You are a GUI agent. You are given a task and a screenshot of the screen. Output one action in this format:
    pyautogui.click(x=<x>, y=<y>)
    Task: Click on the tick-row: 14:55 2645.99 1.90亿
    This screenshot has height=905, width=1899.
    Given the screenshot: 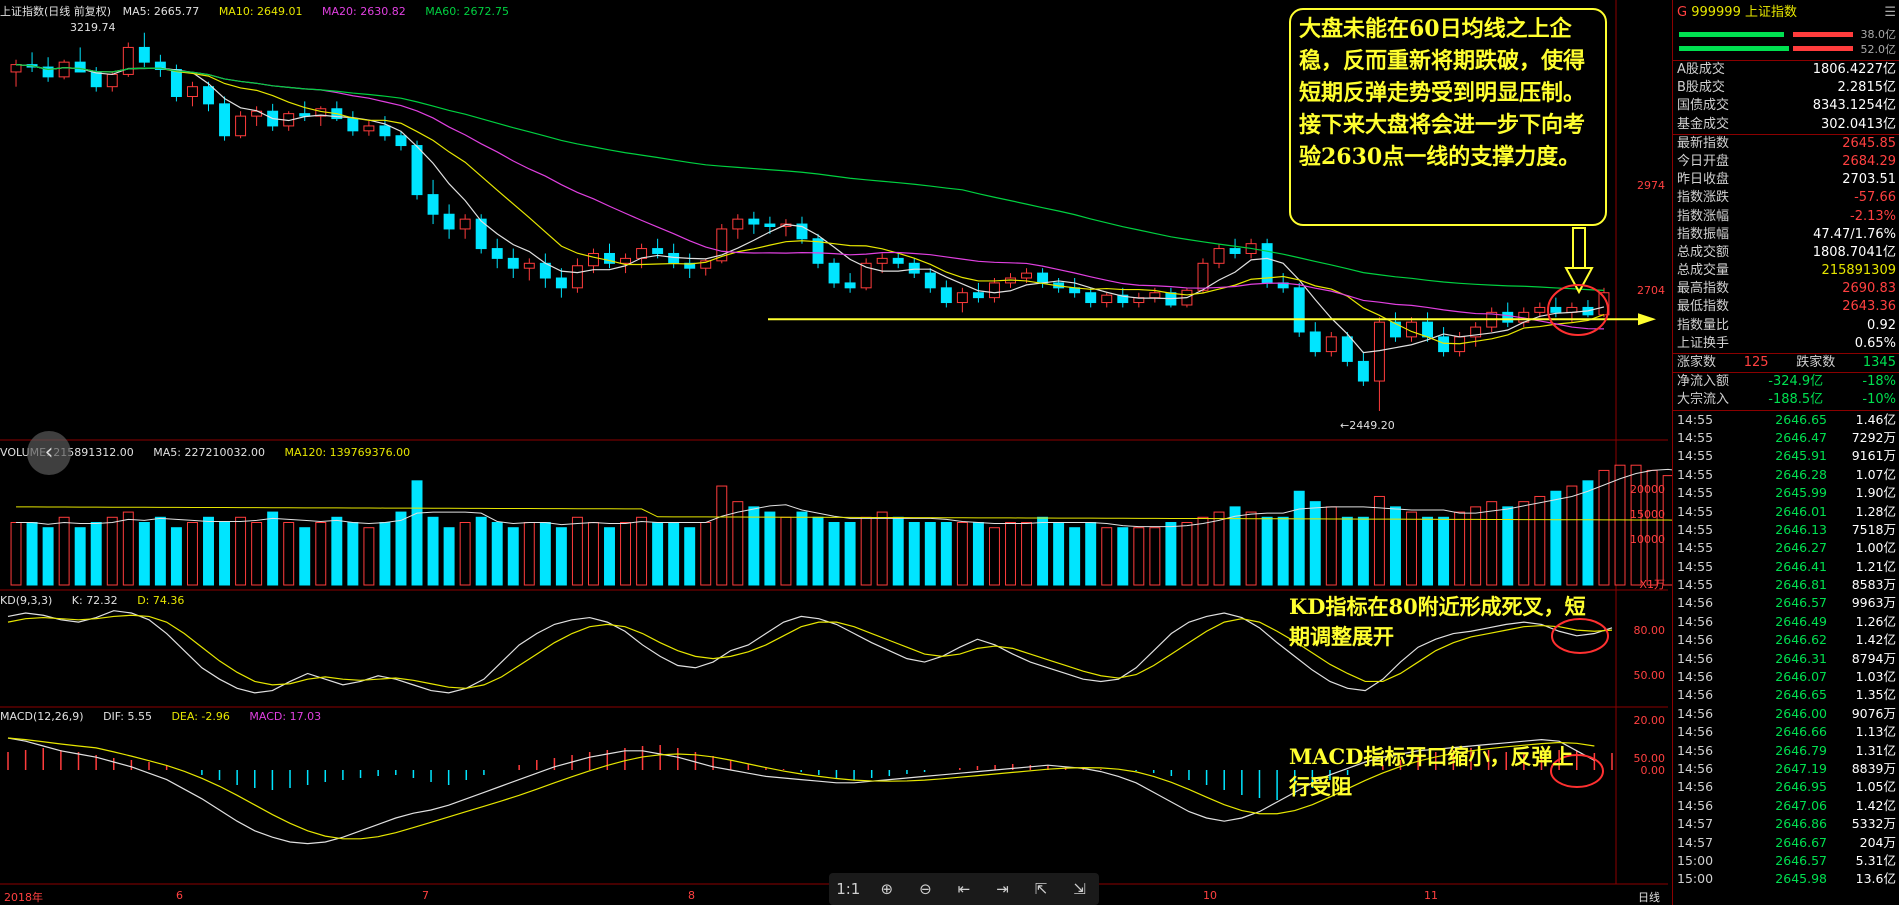 What is the action you would take?
    pyautogui.click(x=1786, y=493)
    